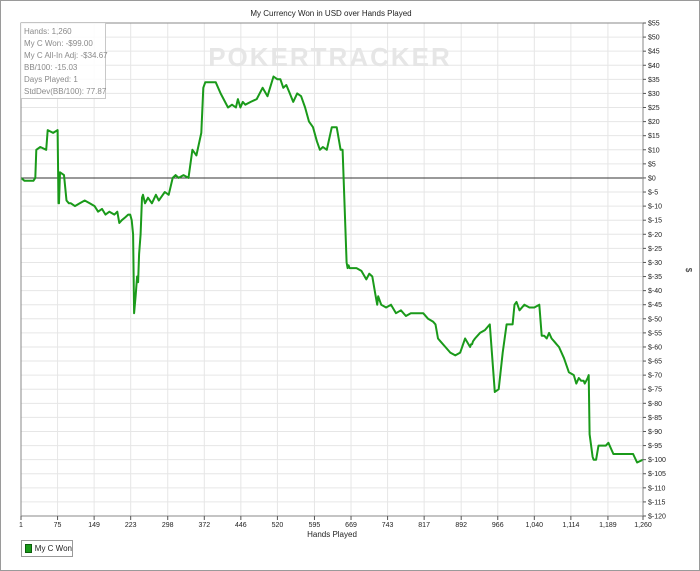 This screenshot has width=700, height=571. What do you see at coordinates (655, 291) in the screenshot?
I see `y-tick-label: $-40` at bounding box center [655, 291].